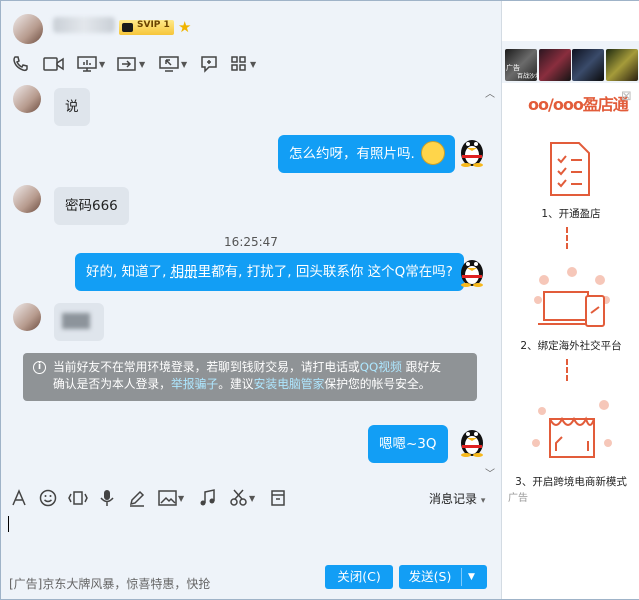 This screenshot has width=639, height=600. Describe the element at coordinates (490, 472) in the screenshot. I see `scroll-down-icon: ﹀` at that location.